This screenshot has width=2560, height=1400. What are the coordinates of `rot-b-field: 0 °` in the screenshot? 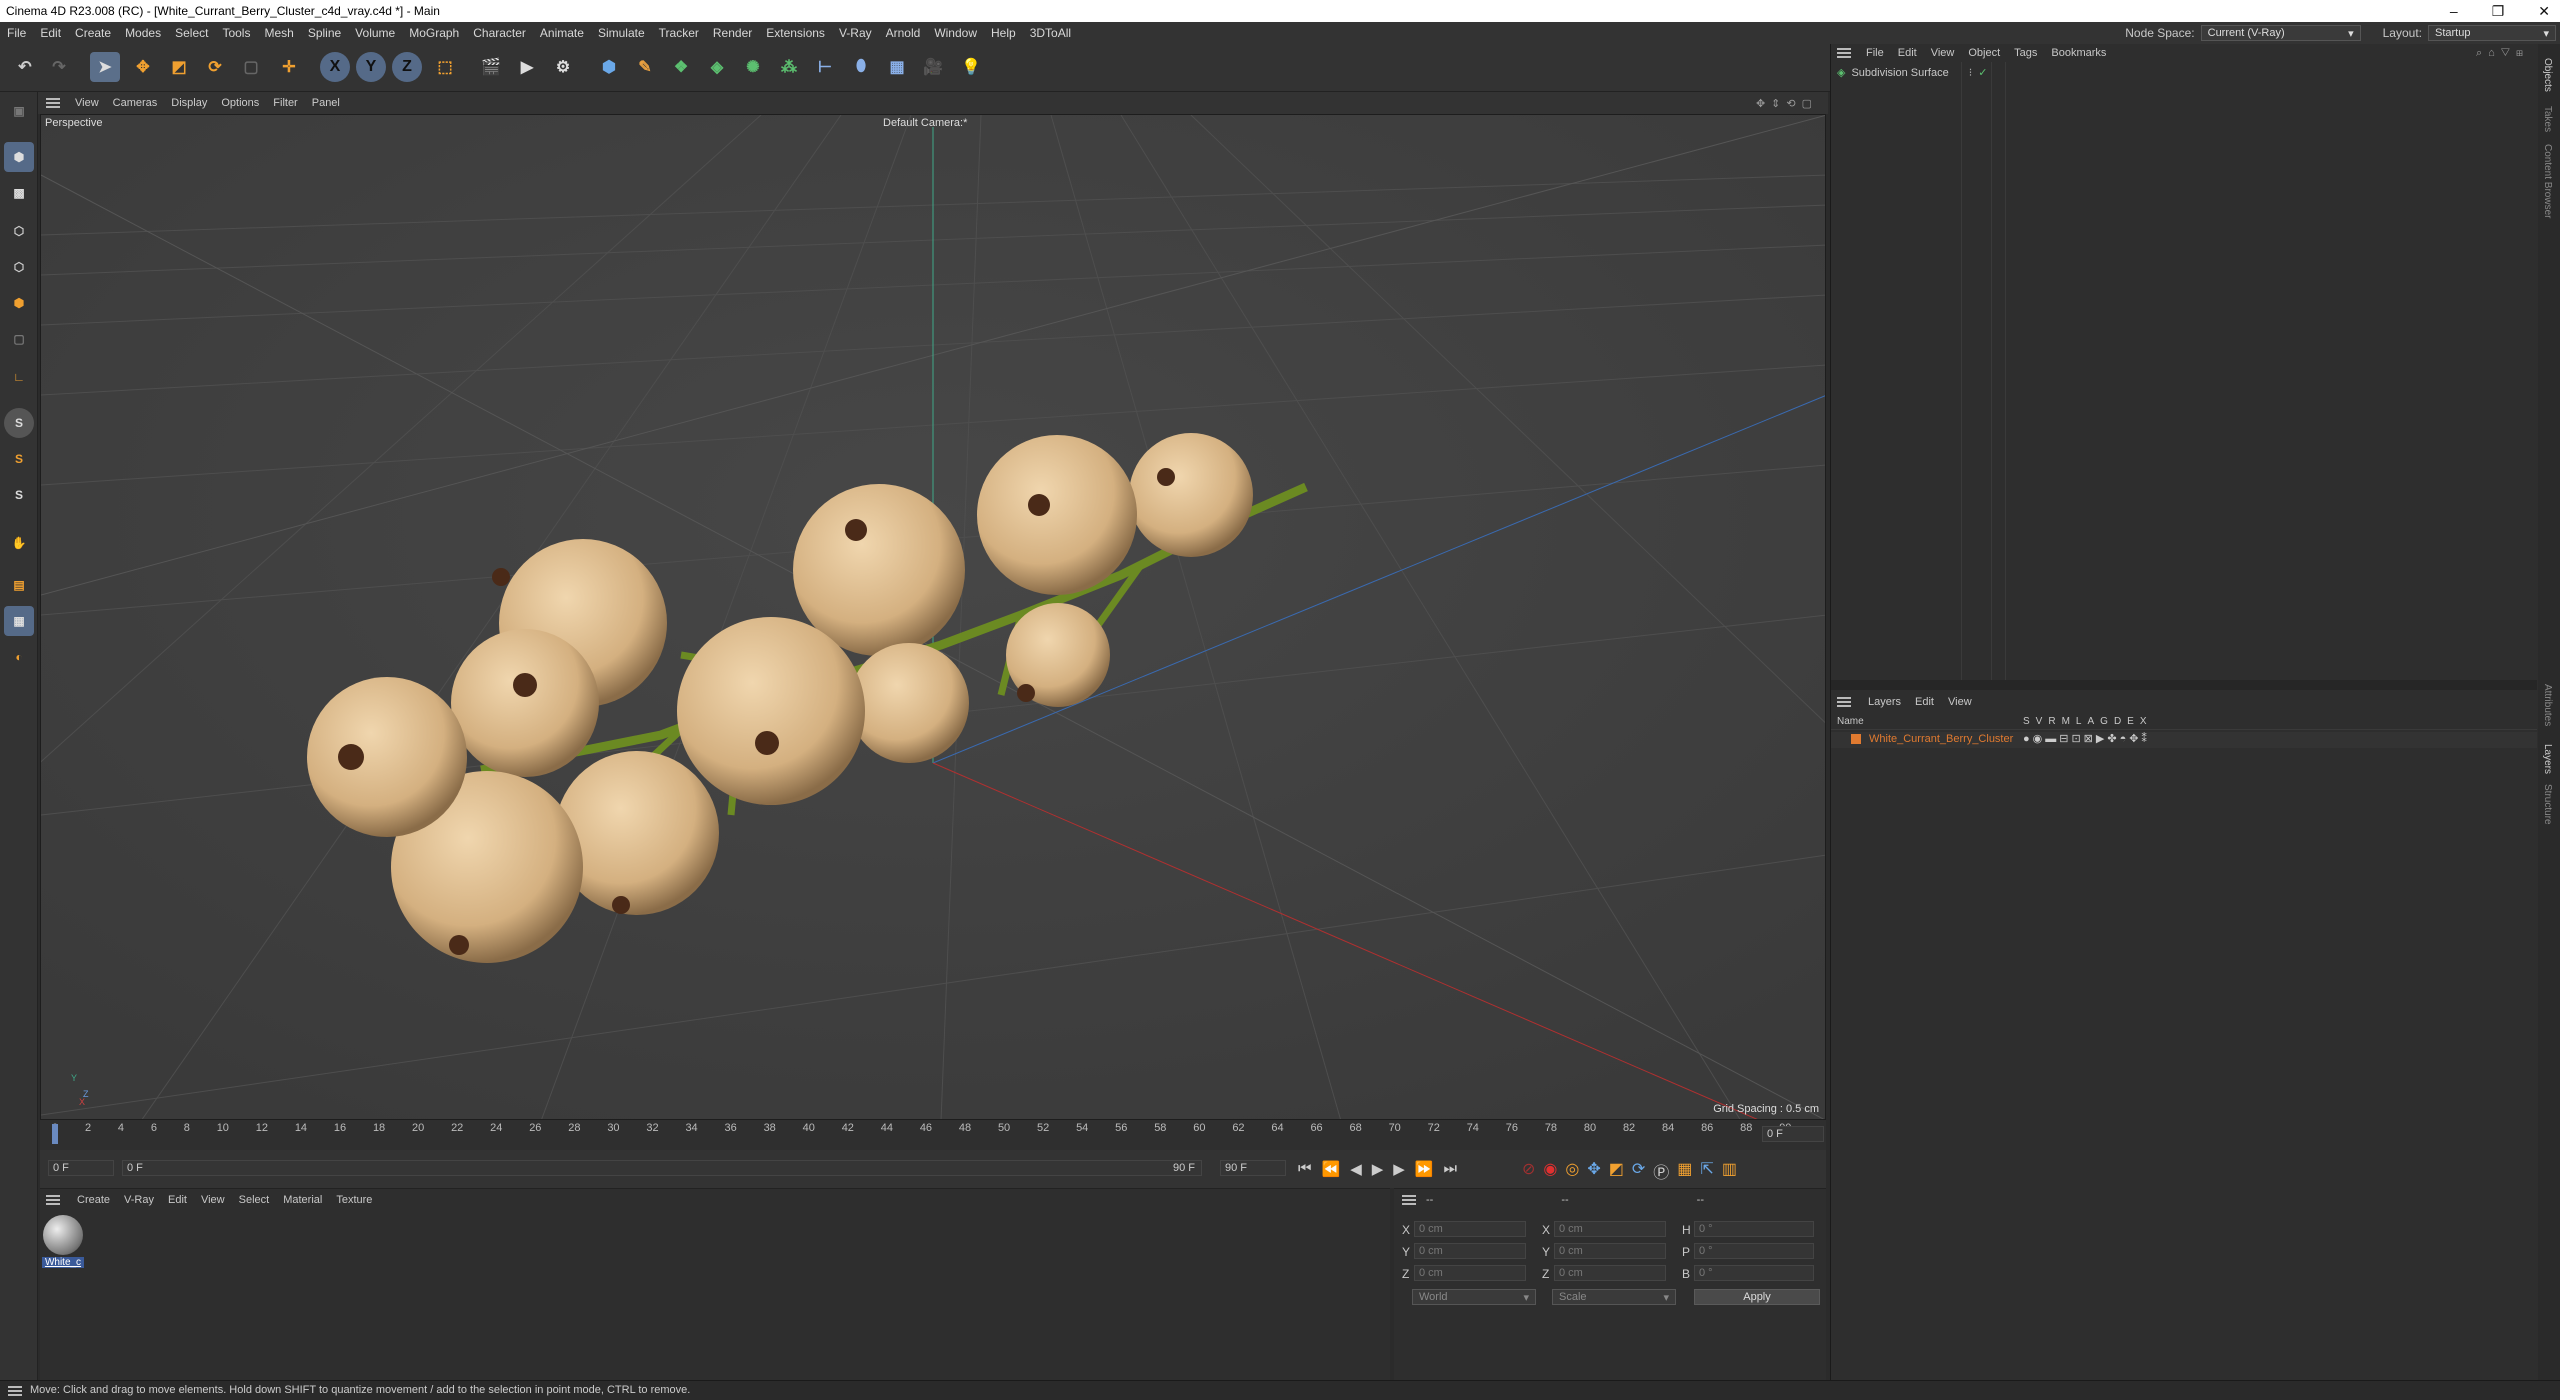 It's located at (1754, 1273).